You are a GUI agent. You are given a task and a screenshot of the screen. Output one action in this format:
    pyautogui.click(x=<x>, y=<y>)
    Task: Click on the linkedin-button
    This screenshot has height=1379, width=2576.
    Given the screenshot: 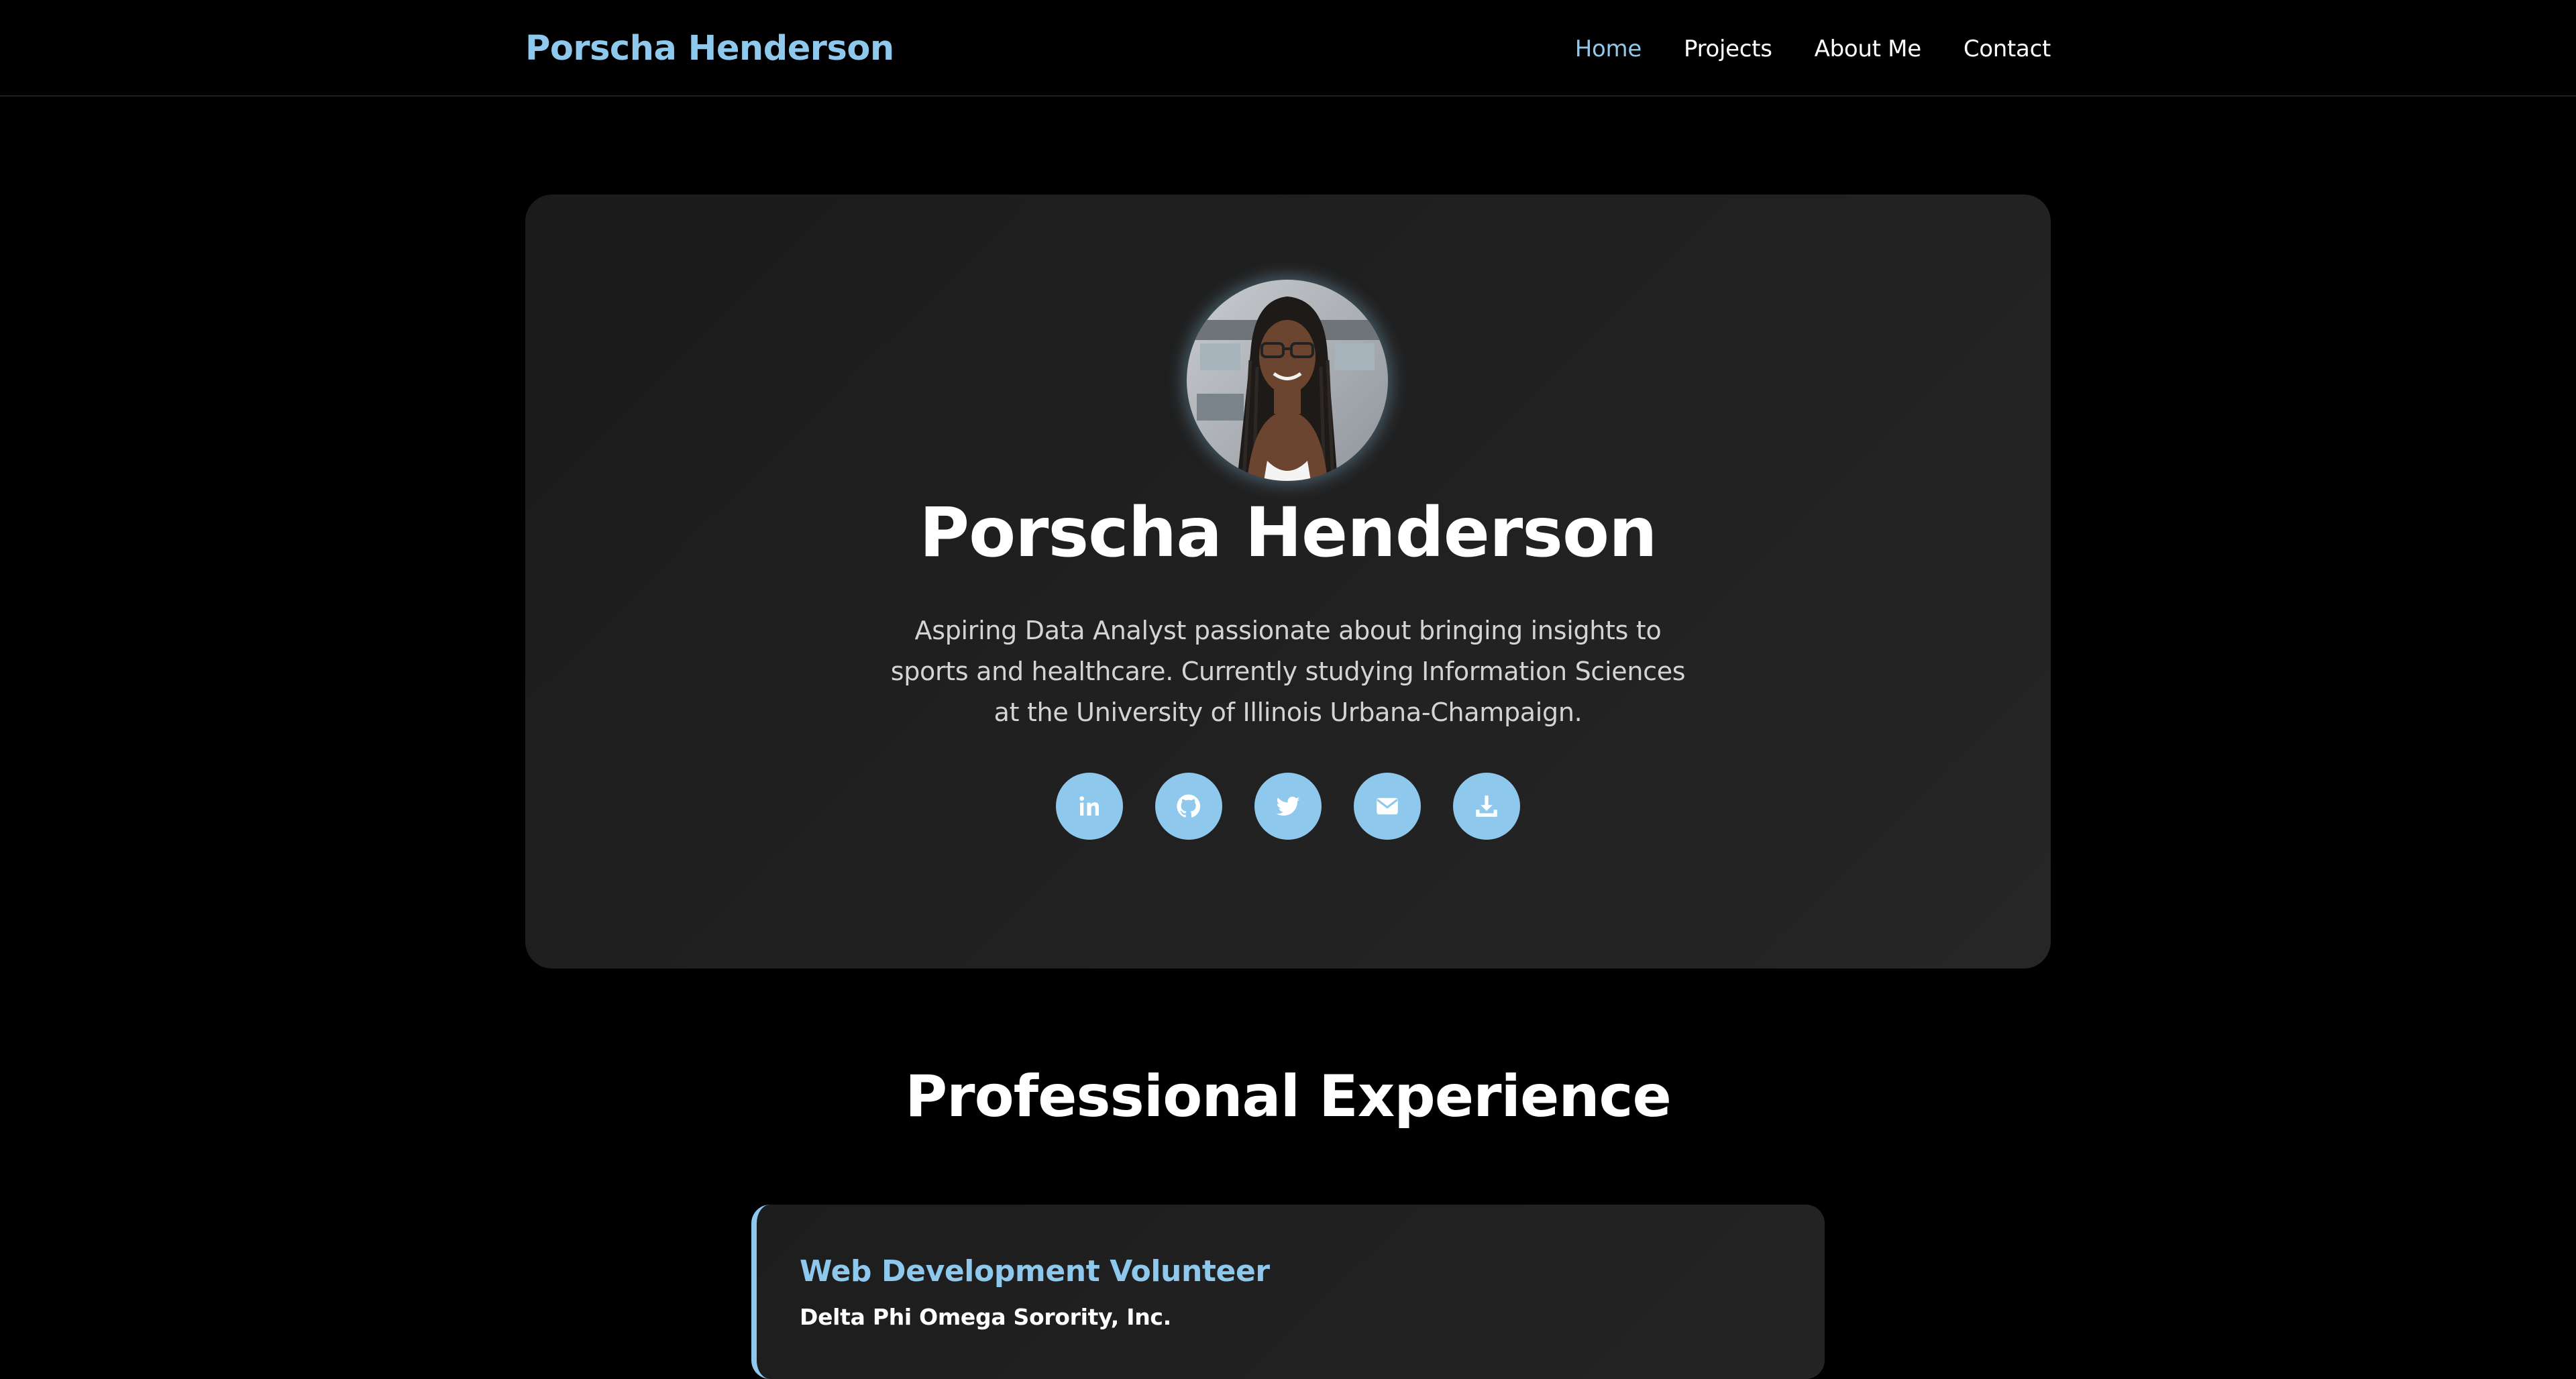 What is the action you would take?
    pyautogui.click(x=1089, y=806)
    